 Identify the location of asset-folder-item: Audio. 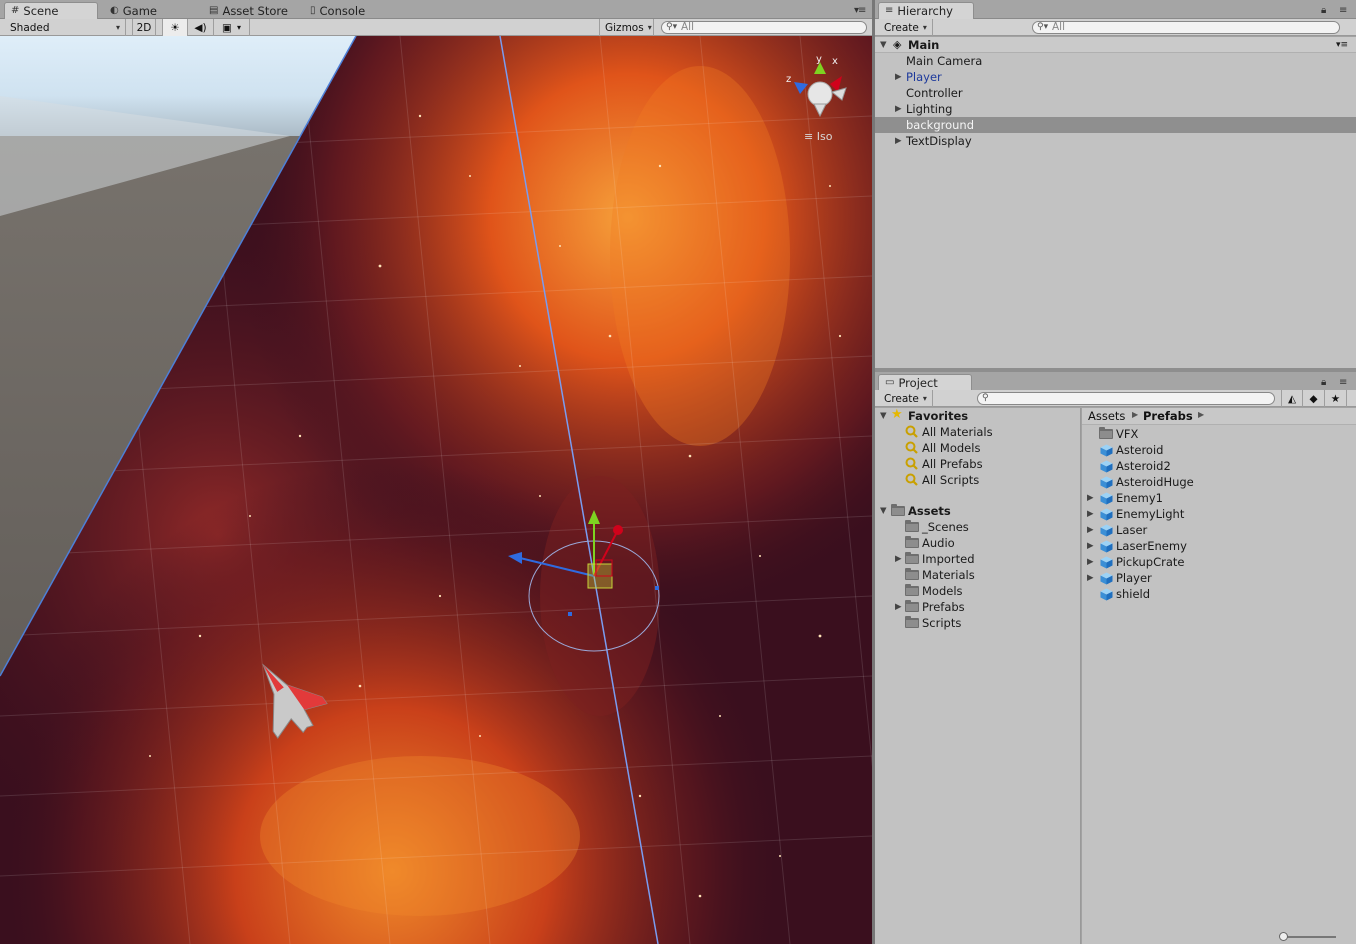
(977, 543).